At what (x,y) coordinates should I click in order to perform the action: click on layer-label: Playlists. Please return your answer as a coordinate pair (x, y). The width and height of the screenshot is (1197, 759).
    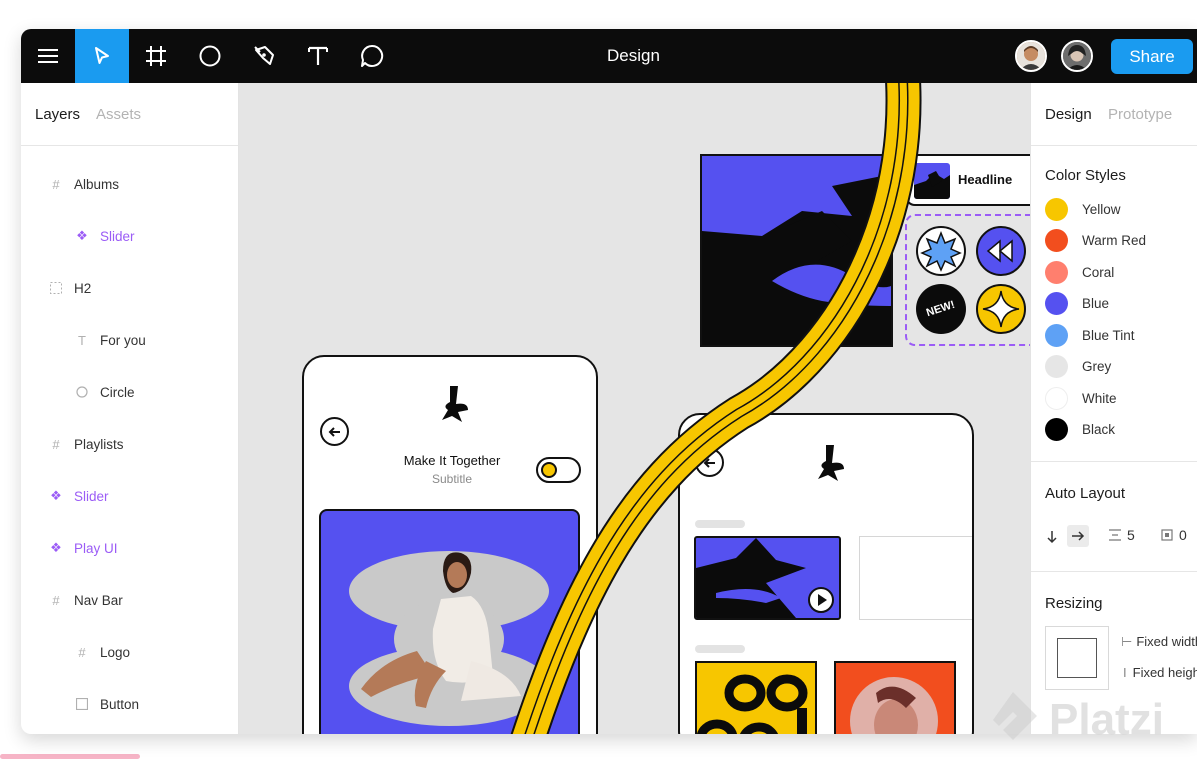
    Looking at the image, I should click on (99, 444).